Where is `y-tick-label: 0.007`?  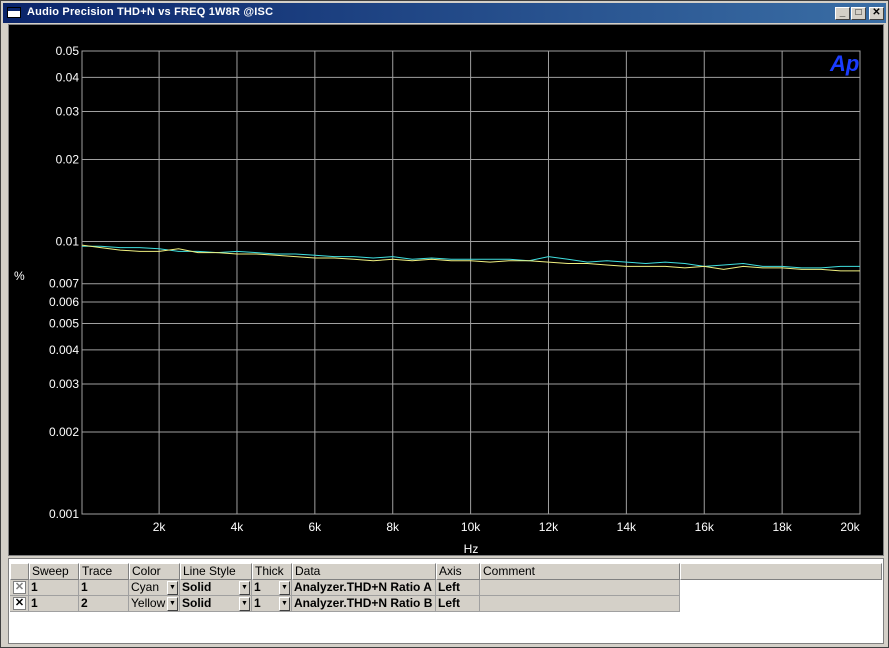 y-tick-label: 0.007 is located at coordinates (64, 284).